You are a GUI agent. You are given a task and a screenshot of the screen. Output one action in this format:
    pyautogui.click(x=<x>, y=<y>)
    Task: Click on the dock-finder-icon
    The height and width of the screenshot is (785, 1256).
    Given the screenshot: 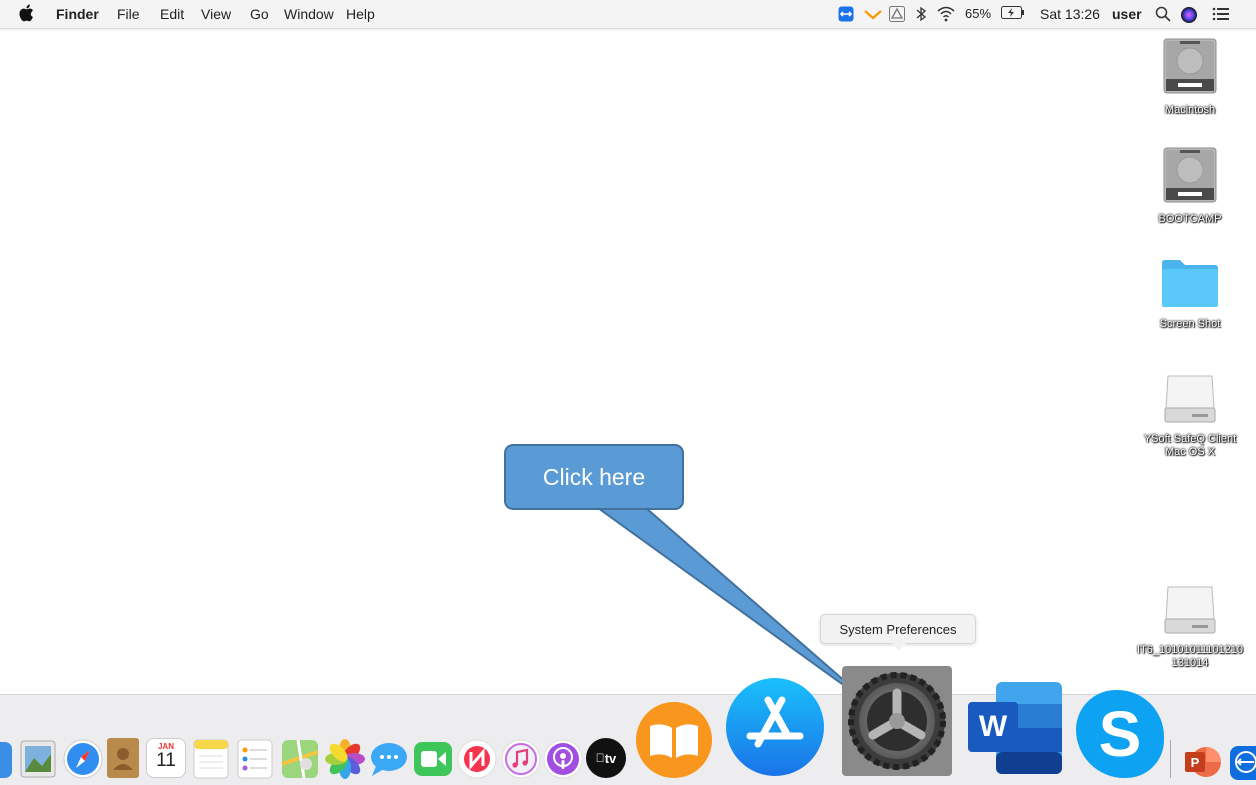 What is the action you would take?
    pyautogui.click(x=7, y=760)
    